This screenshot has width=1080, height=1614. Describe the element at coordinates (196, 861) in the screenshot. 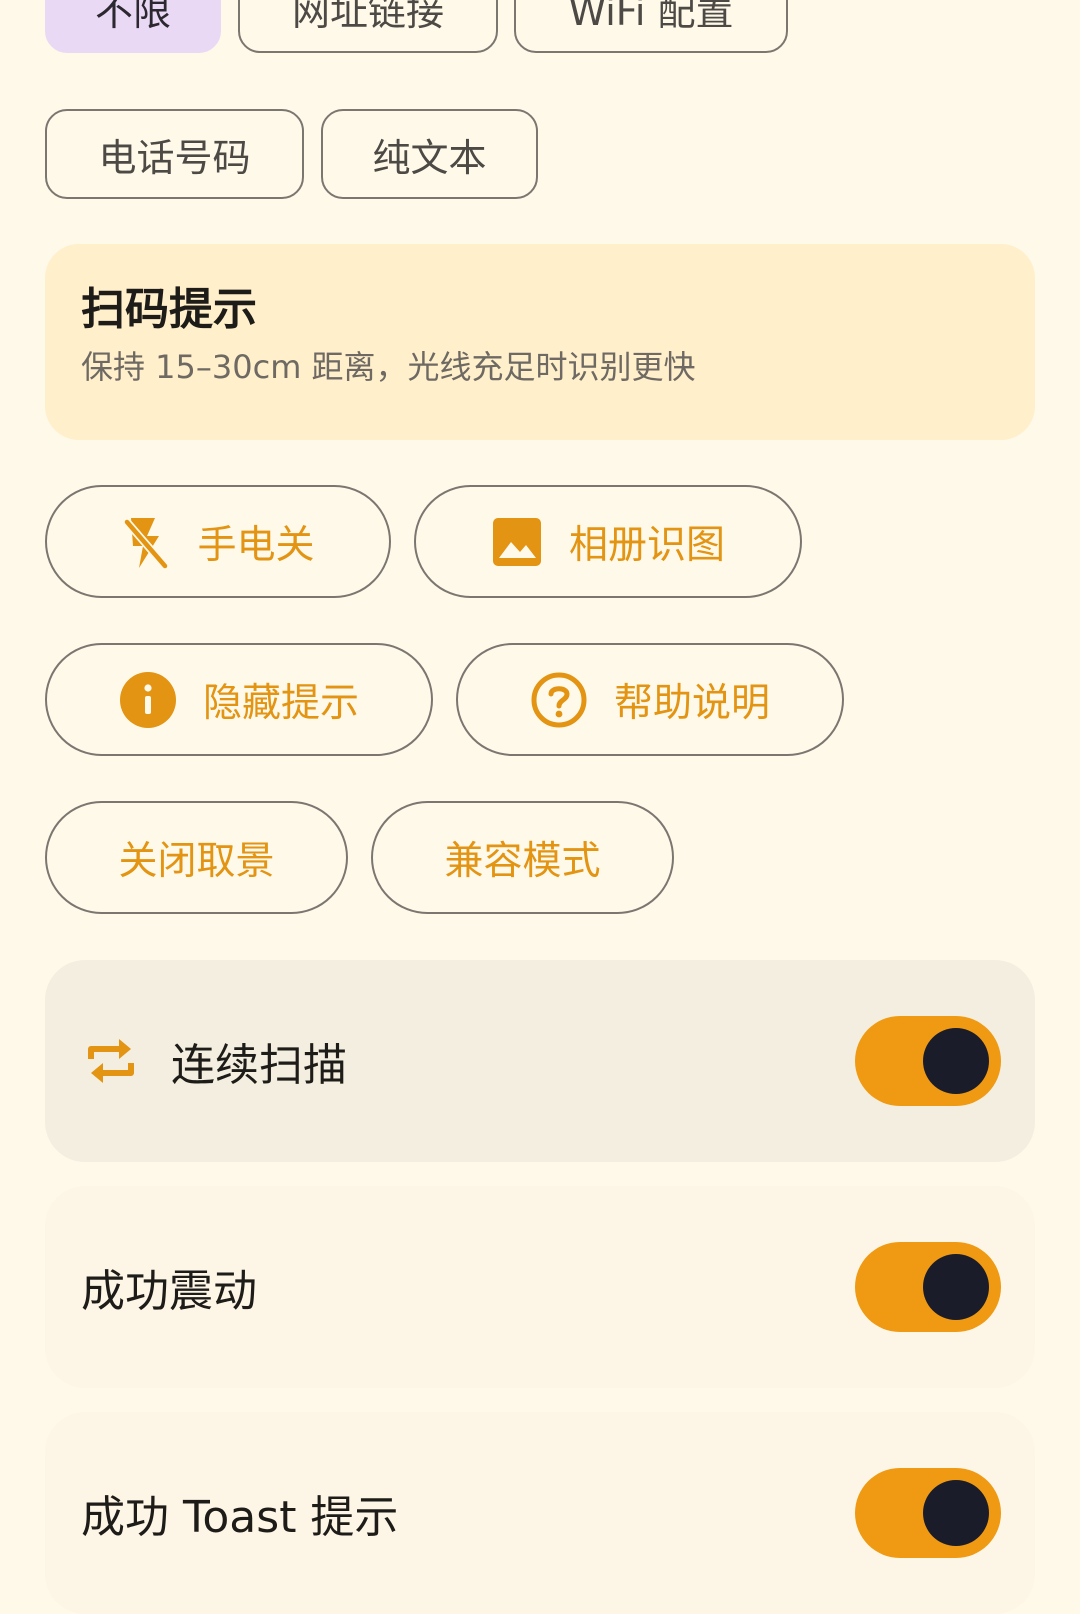

I see `close-viewfinder-label: 关闭取景` at that location.